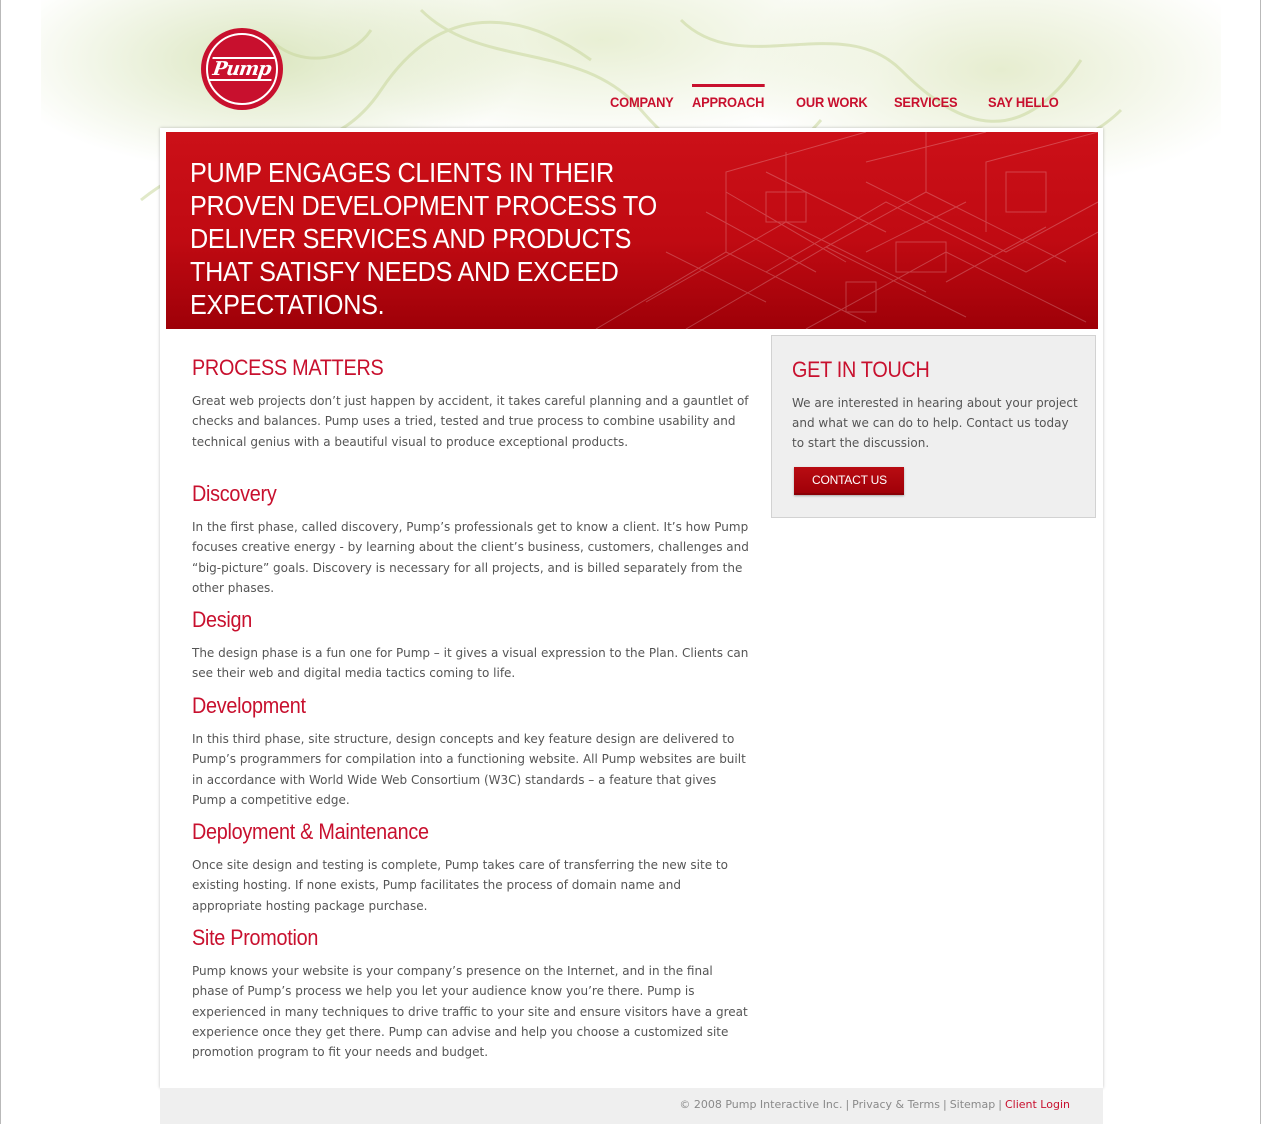 Image resolution: width=1261 pixels, height=1124 pixels. I want to click on copyright-text: © 2008 Pump Interactive Inc., so click(761, 1104).